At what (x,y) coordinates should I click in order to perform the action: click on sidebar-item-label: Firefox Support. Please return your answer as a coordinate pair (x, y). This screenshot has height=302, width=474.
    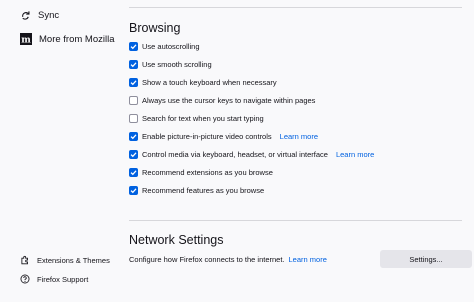
    Looking at the image, I should click on (63, 279).